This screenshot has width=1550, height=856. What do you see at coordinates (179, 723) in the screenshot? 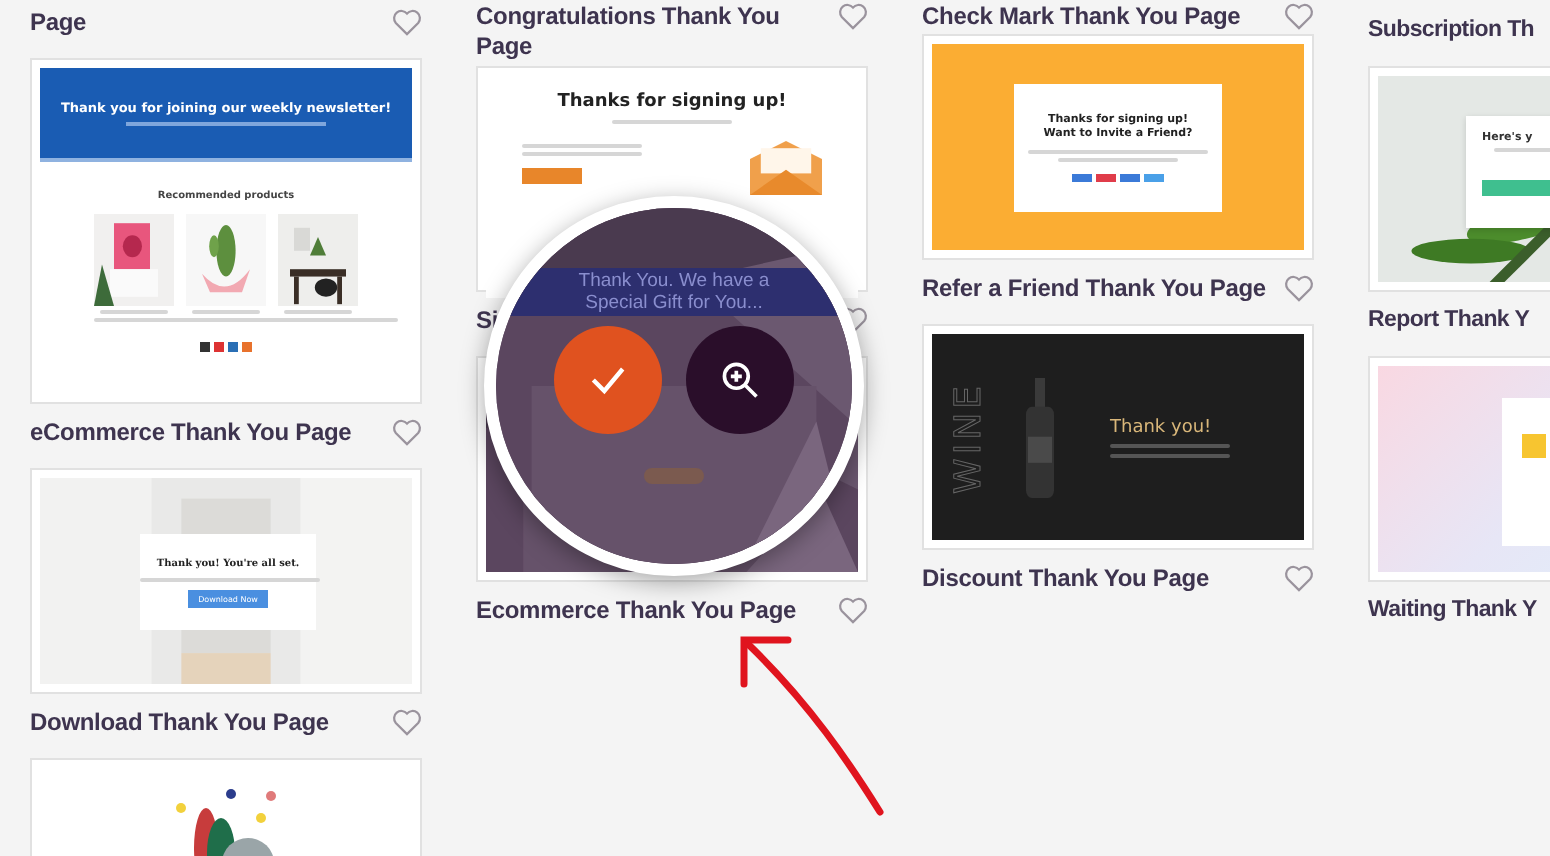
I see `template-title: Download Thank You Page` at bounding box center [179, 723].